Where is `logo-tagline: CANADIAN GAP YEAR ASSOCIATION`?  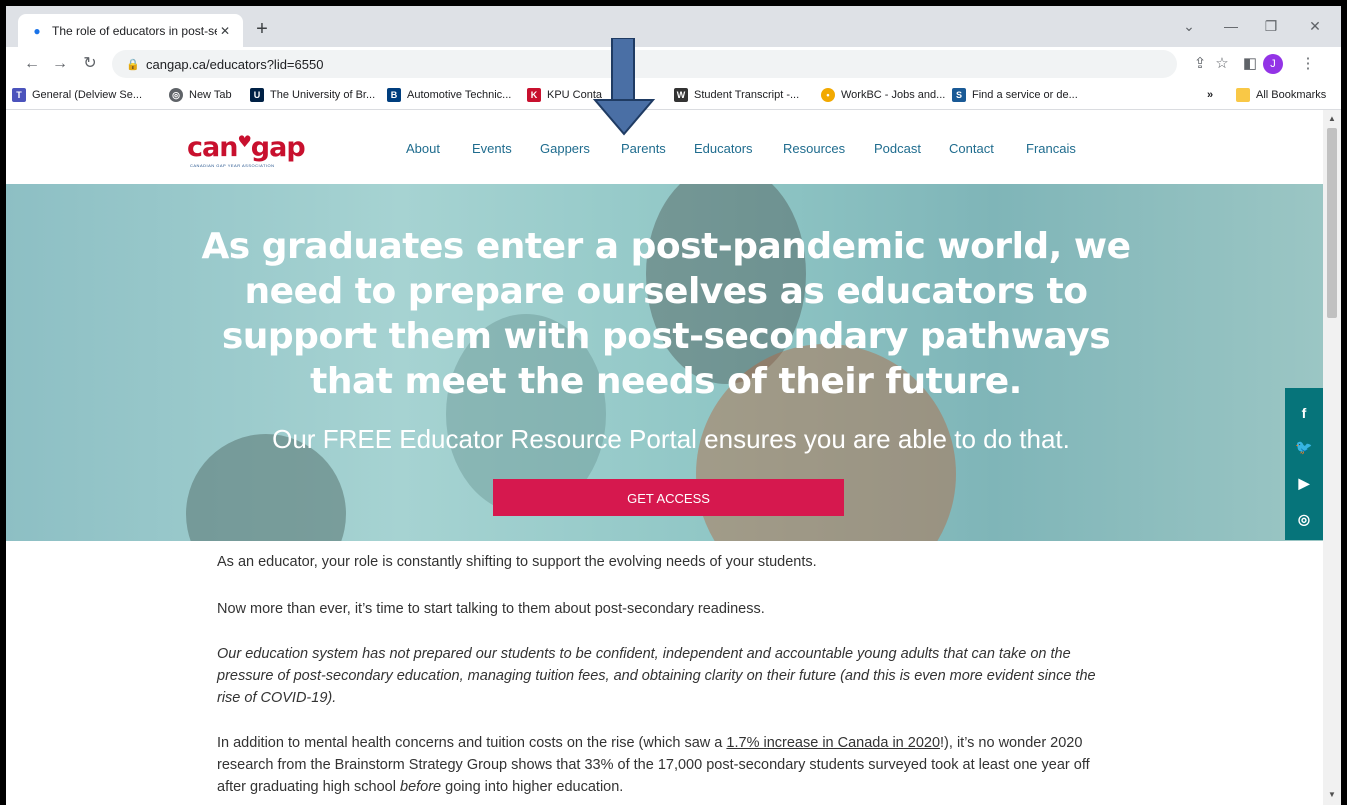
logo-tagline: CANADIAN GAP YEAR ASSOCIATION is located at coordinates (232, 165).